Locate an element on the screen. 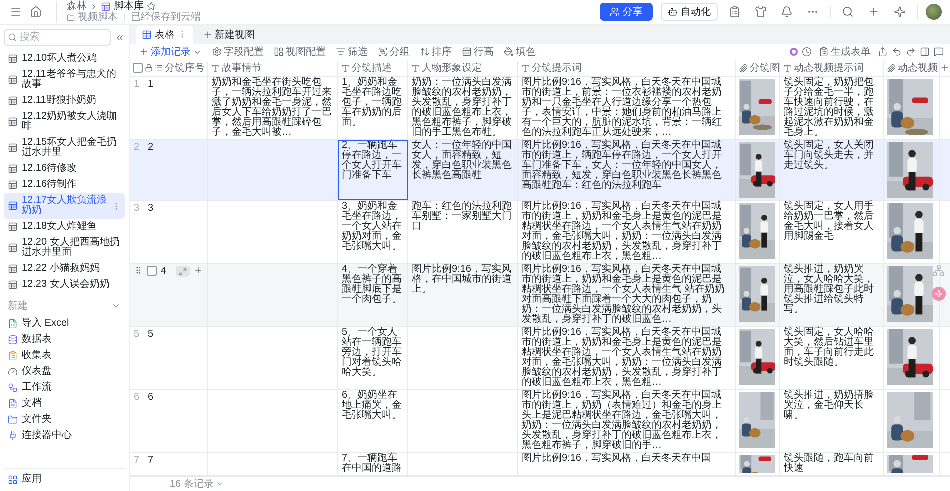 The height and width of the screenshot is (491, 950). sidebar-item: 12.22 小猫救妈妈 is located at coordinates (64, 269).